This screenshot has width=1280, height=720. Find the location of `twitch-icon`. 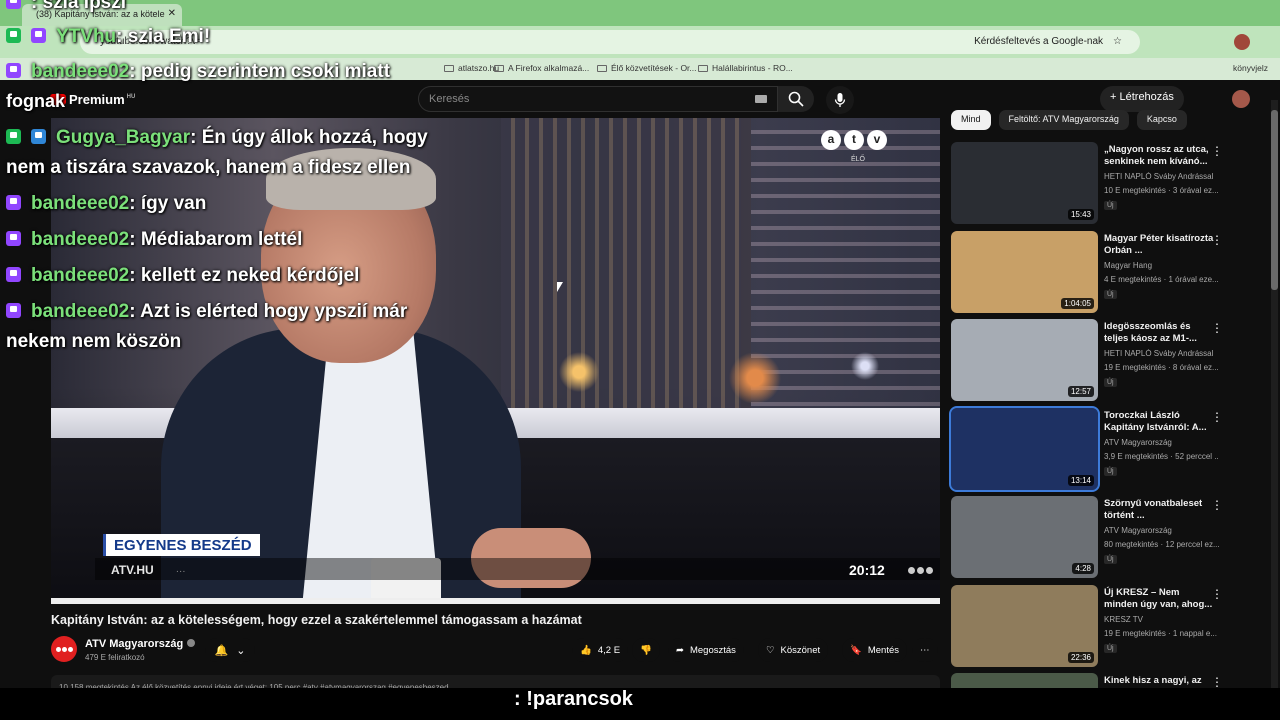

twitch-icon is located at coordinates (13, 4).